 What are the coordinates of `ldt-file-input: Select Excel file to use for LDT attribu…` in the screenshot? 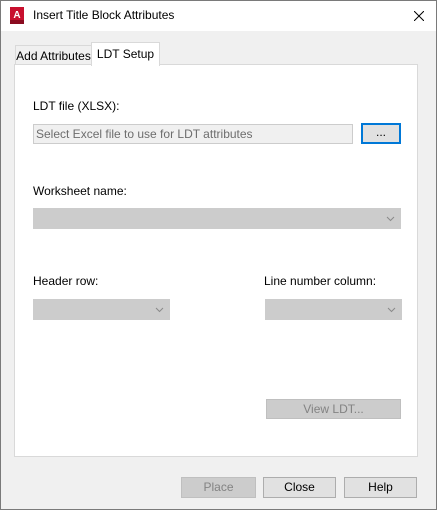 It's located at (193, 134).